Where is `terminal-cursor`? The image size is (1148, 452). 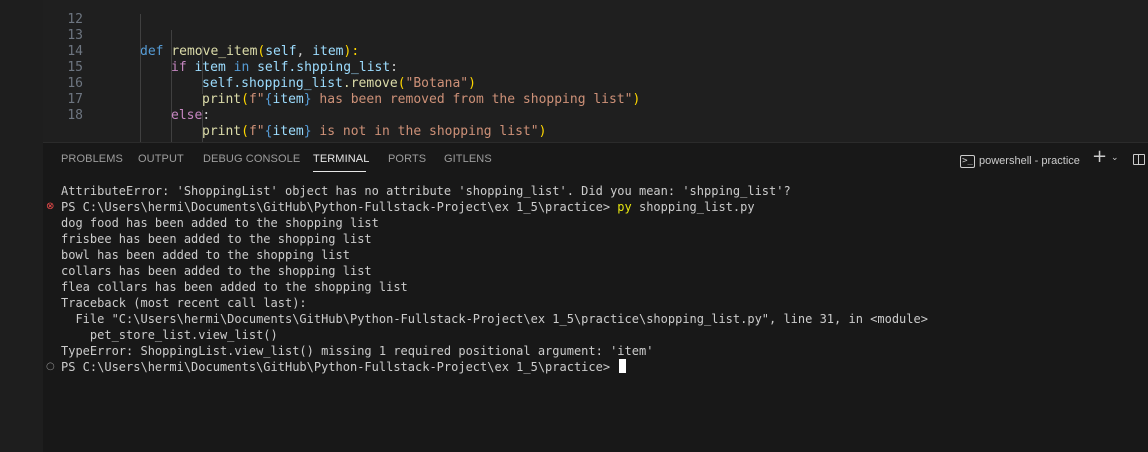 terminal-cursor is located at coordinates (623, 366).